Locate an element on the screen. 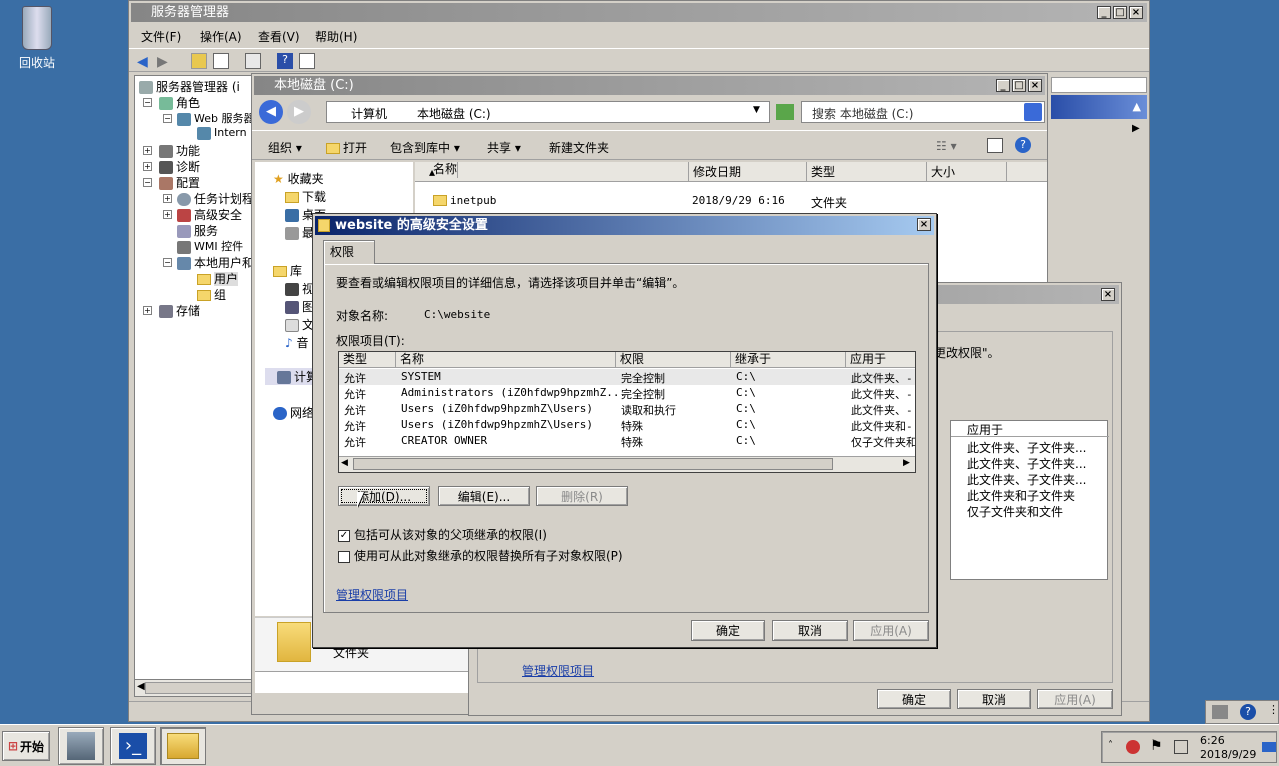 The image size is (1279, 766). search-icon is located at coordinates (1033, 112).